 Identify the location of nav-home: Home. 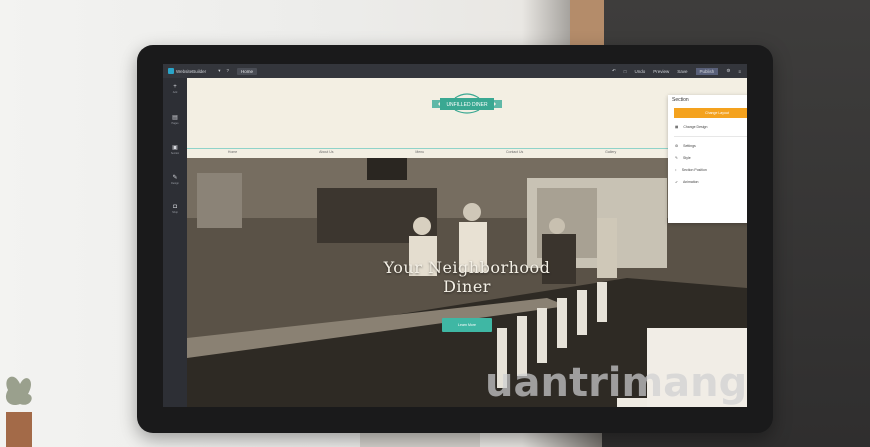
(232, 154).